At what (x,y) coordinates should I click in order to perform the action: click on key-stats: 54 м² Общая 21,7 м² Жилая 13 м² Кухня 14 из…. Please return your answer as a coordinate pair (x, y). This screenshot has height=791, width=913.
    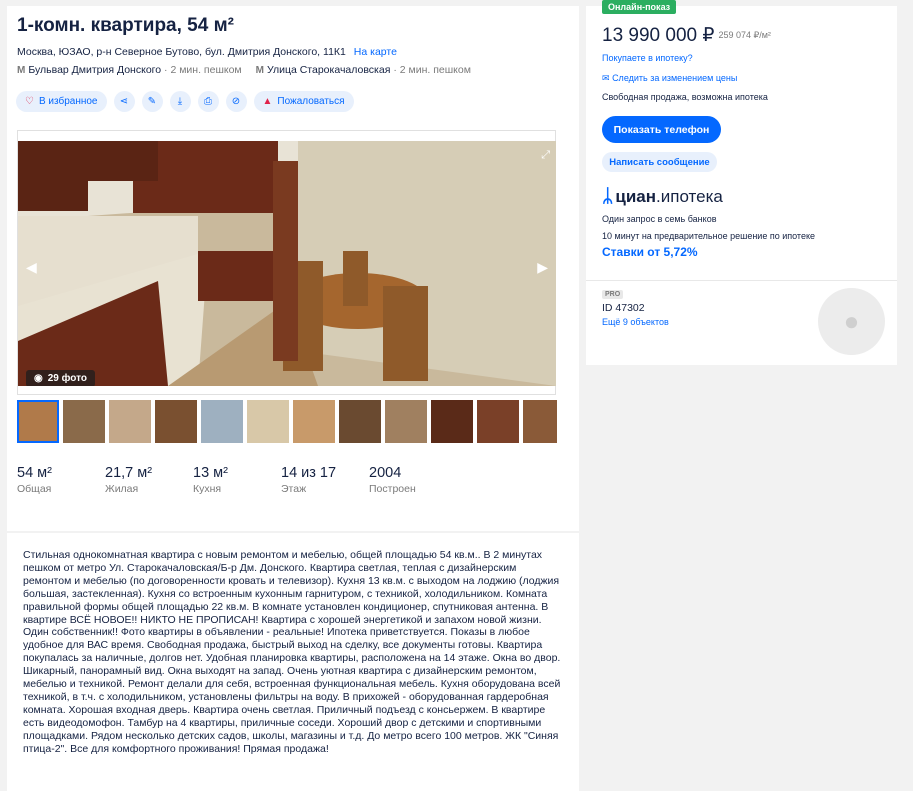
    Looking at the image, I should click on (237, 480).